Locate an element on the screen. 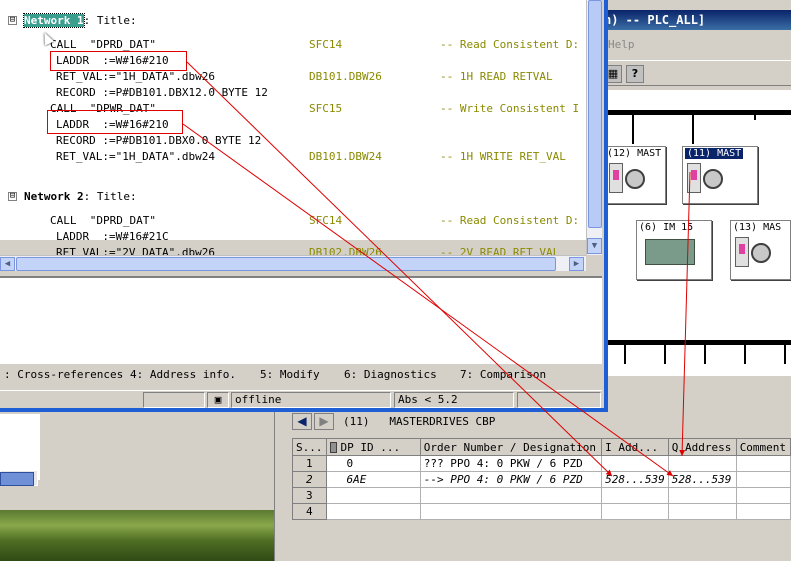 Image resolution: width=791 pixels, height=561 pixels. cell-i-address: 528...539 is located at coordinates (635, 479).